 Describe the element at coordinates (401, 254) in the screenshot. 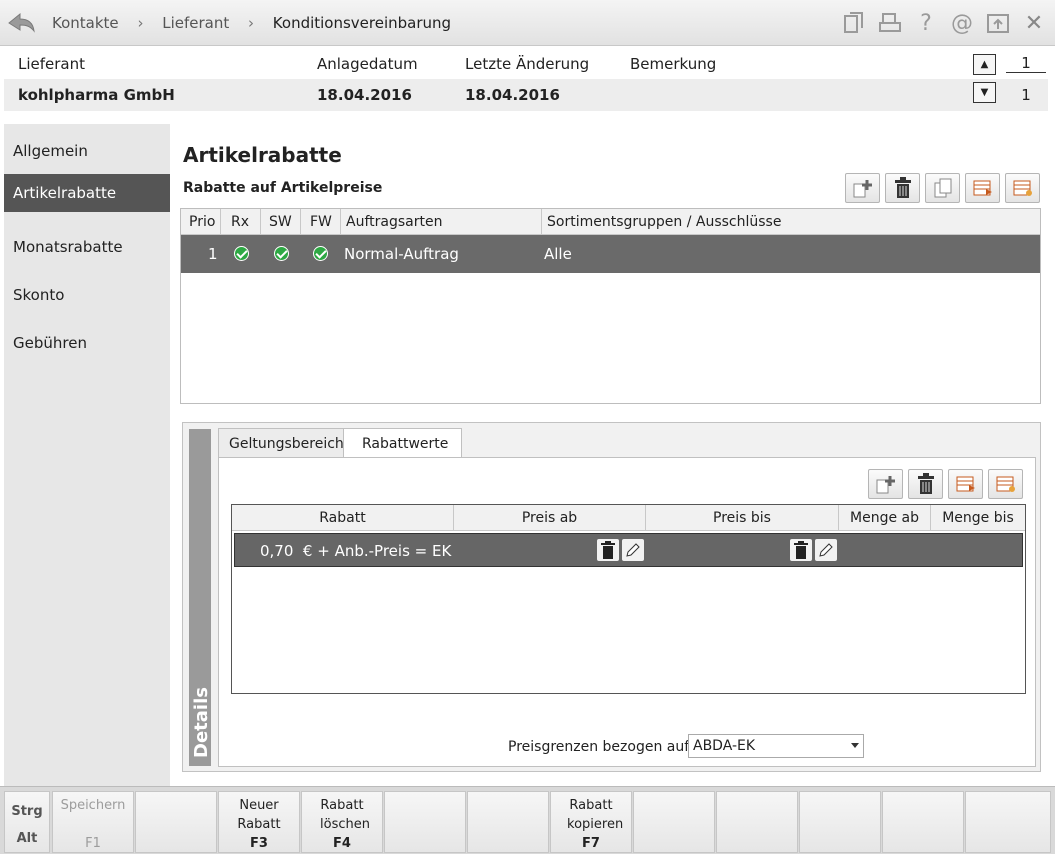

I see `row-auftragsarten: Normal-Auftrag` at that location.